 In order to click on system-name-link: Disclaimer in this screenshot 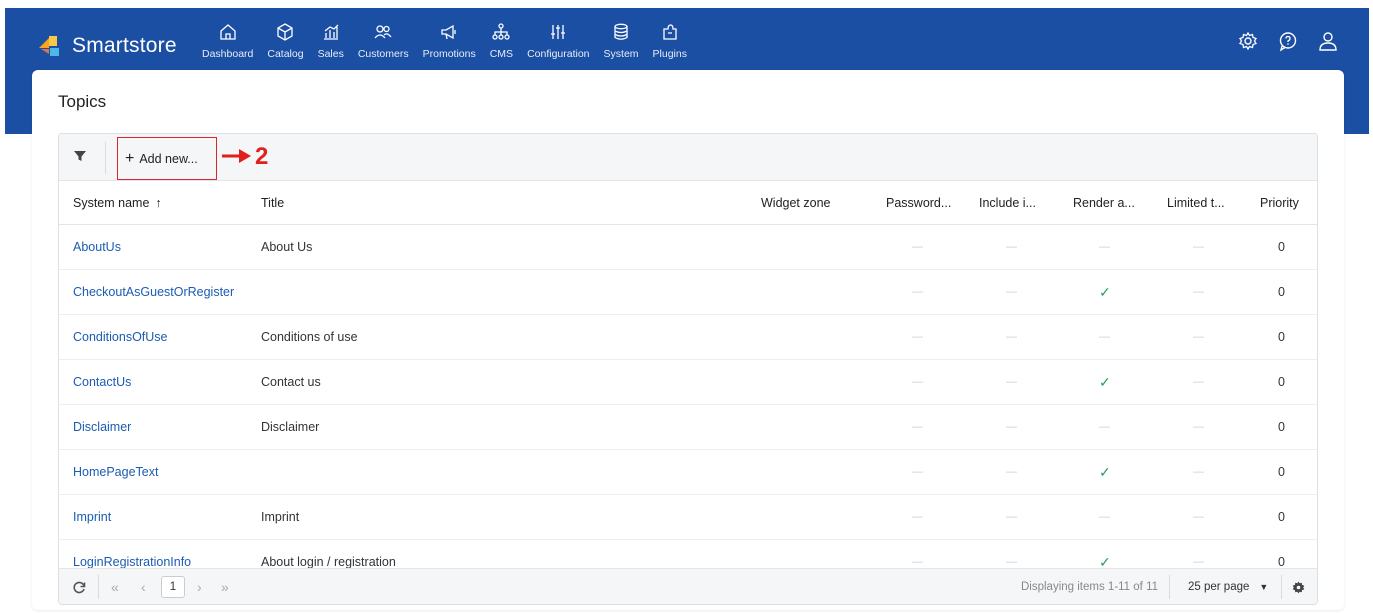, I will do `click(102, 427)`.